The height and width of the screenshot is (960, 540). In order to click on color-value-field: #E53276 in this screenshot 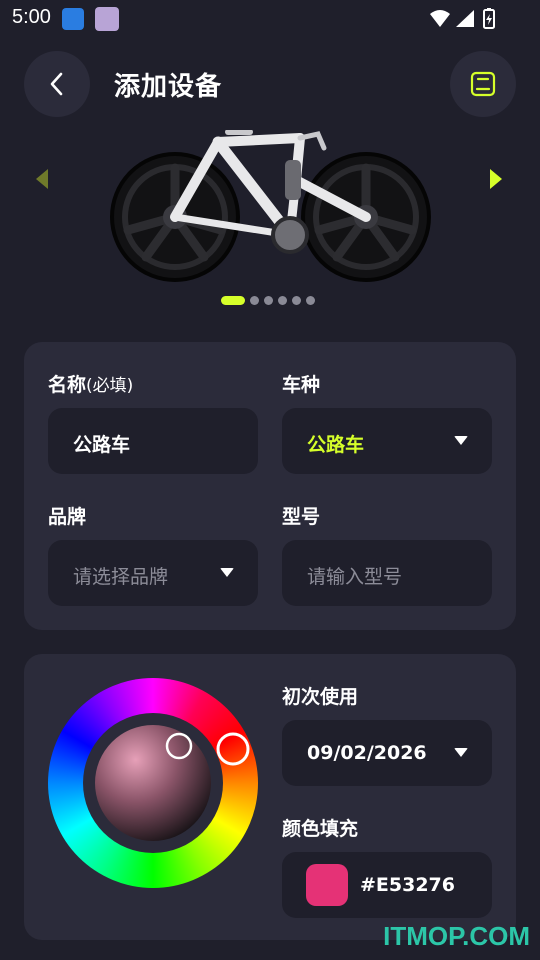, I will do `click(387, 885)`.